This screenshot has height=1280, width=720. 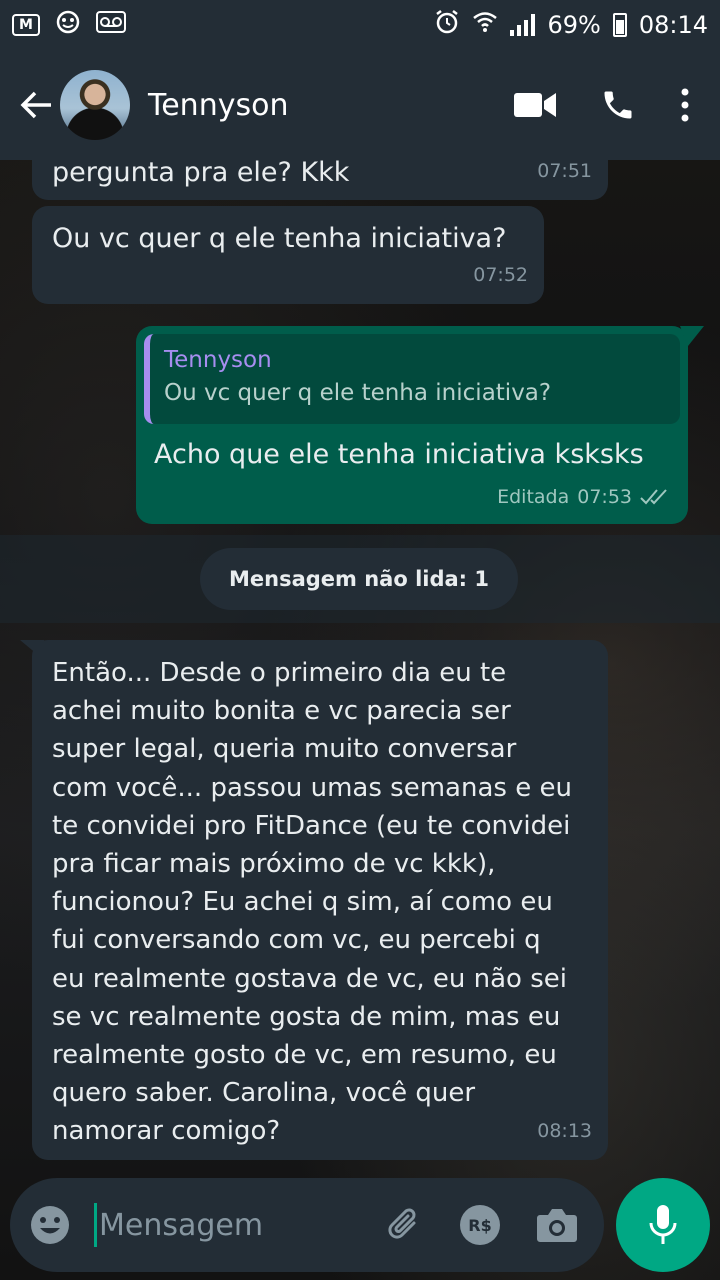 I want to click on battery-icon, so click(x=619, y=25).